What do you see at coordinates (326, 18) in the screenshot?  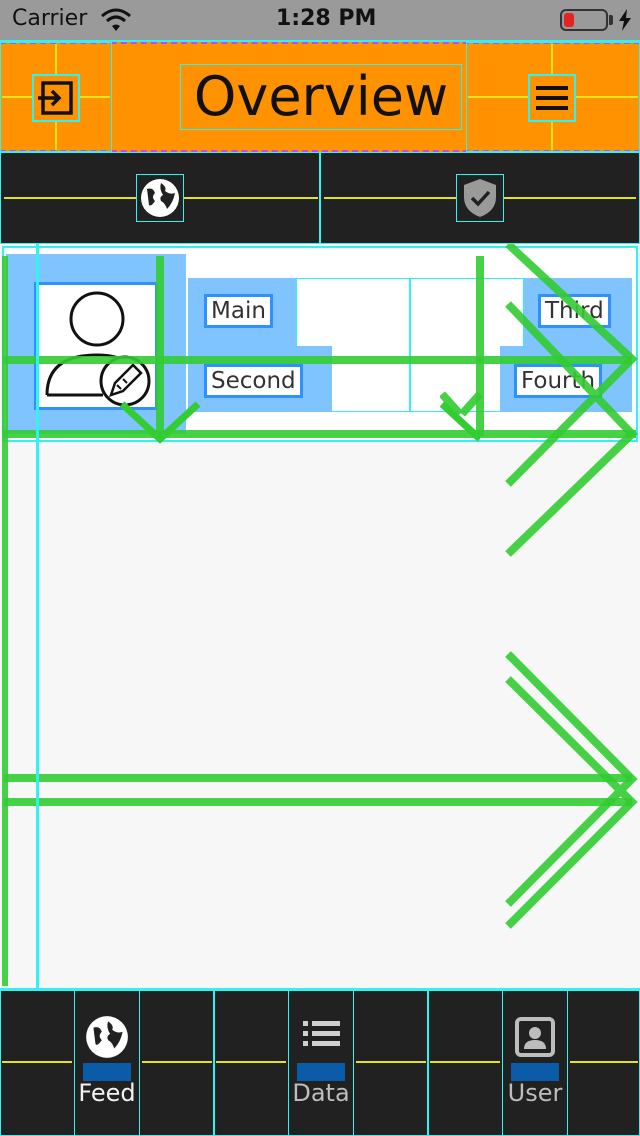 I see `clock: 1:28 PM` at bounding box center [326, 18].